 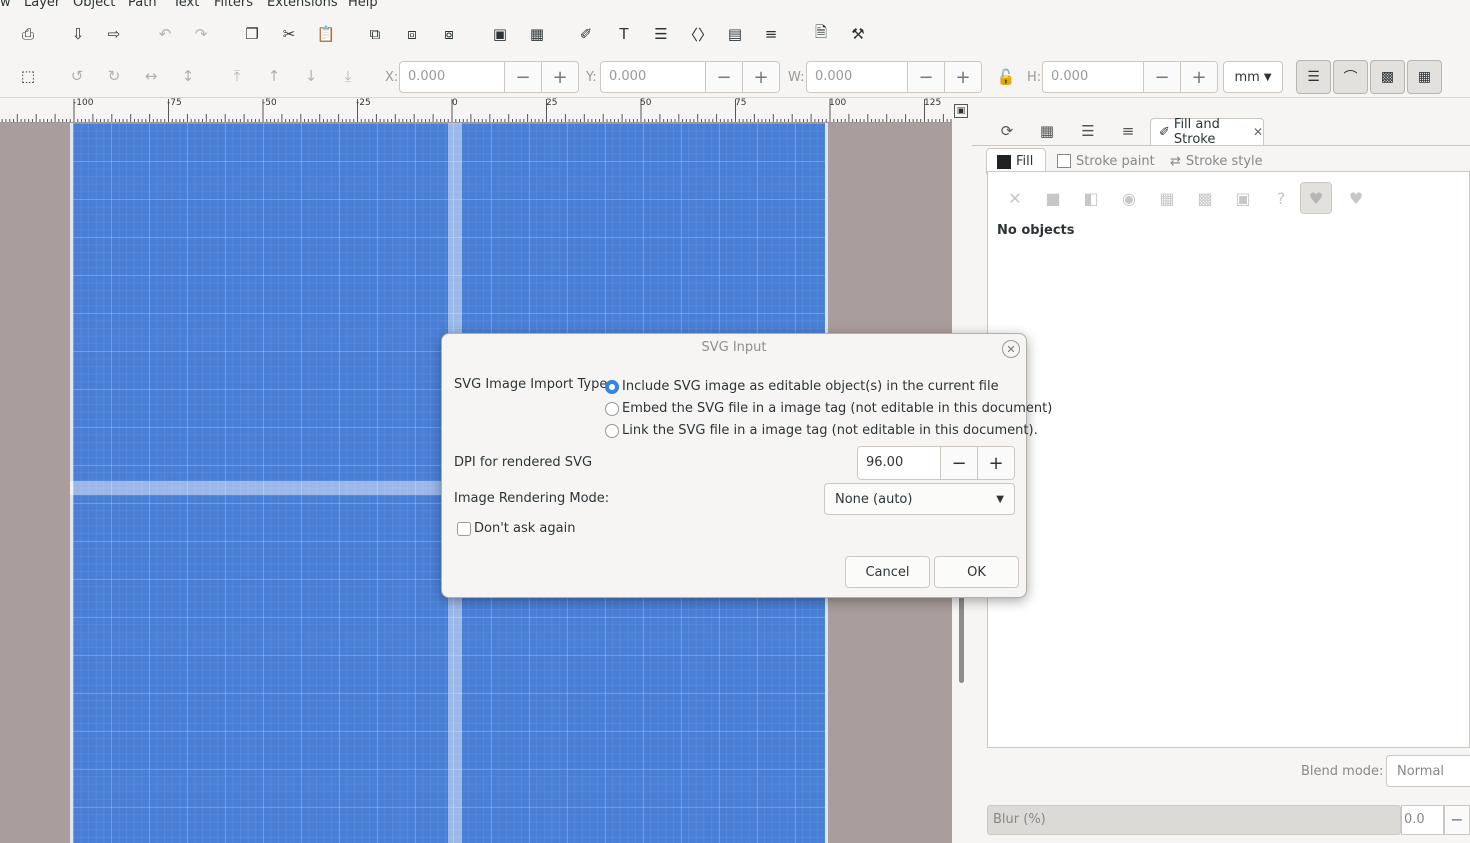 I want to click on menu-object: Object, so click(x=94, y=5).